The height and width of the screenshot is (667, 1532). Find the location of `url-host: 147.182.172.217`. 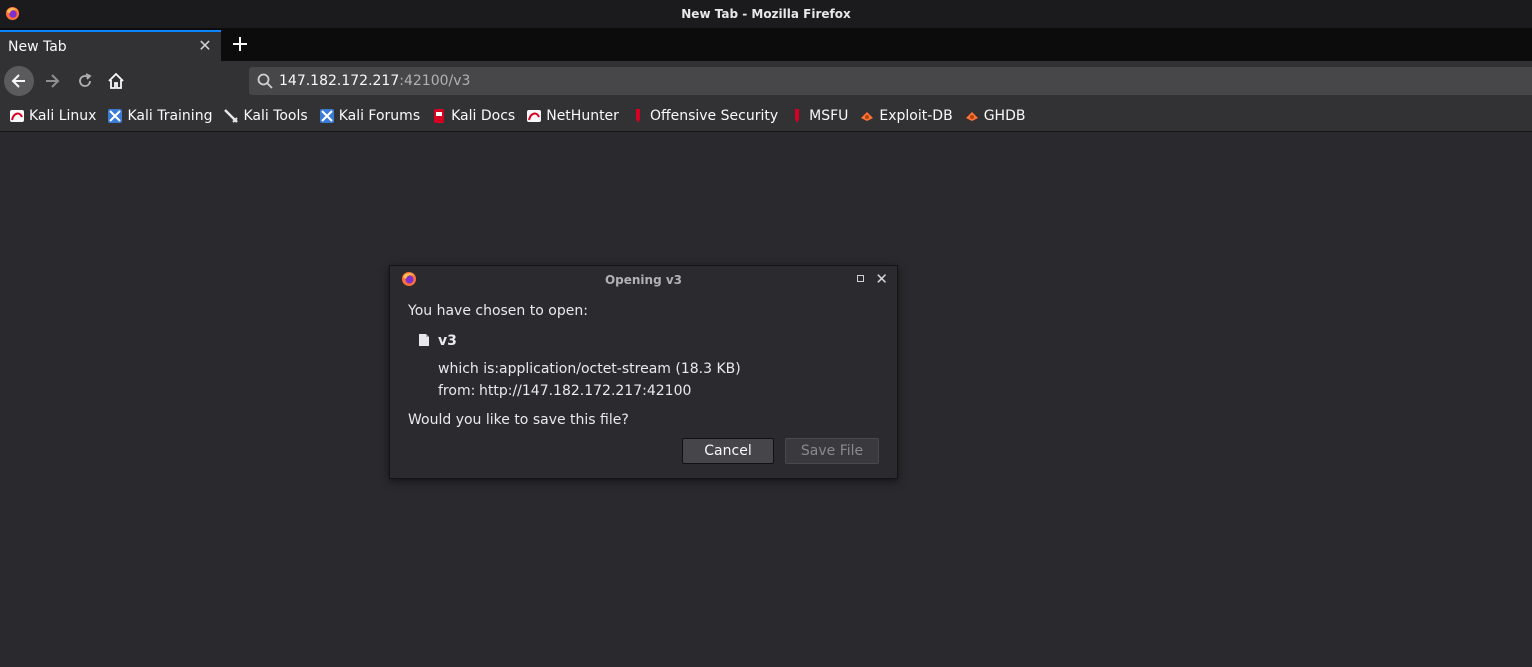

url-host: 147.182.172.217 is located at coordinates (339, 81).